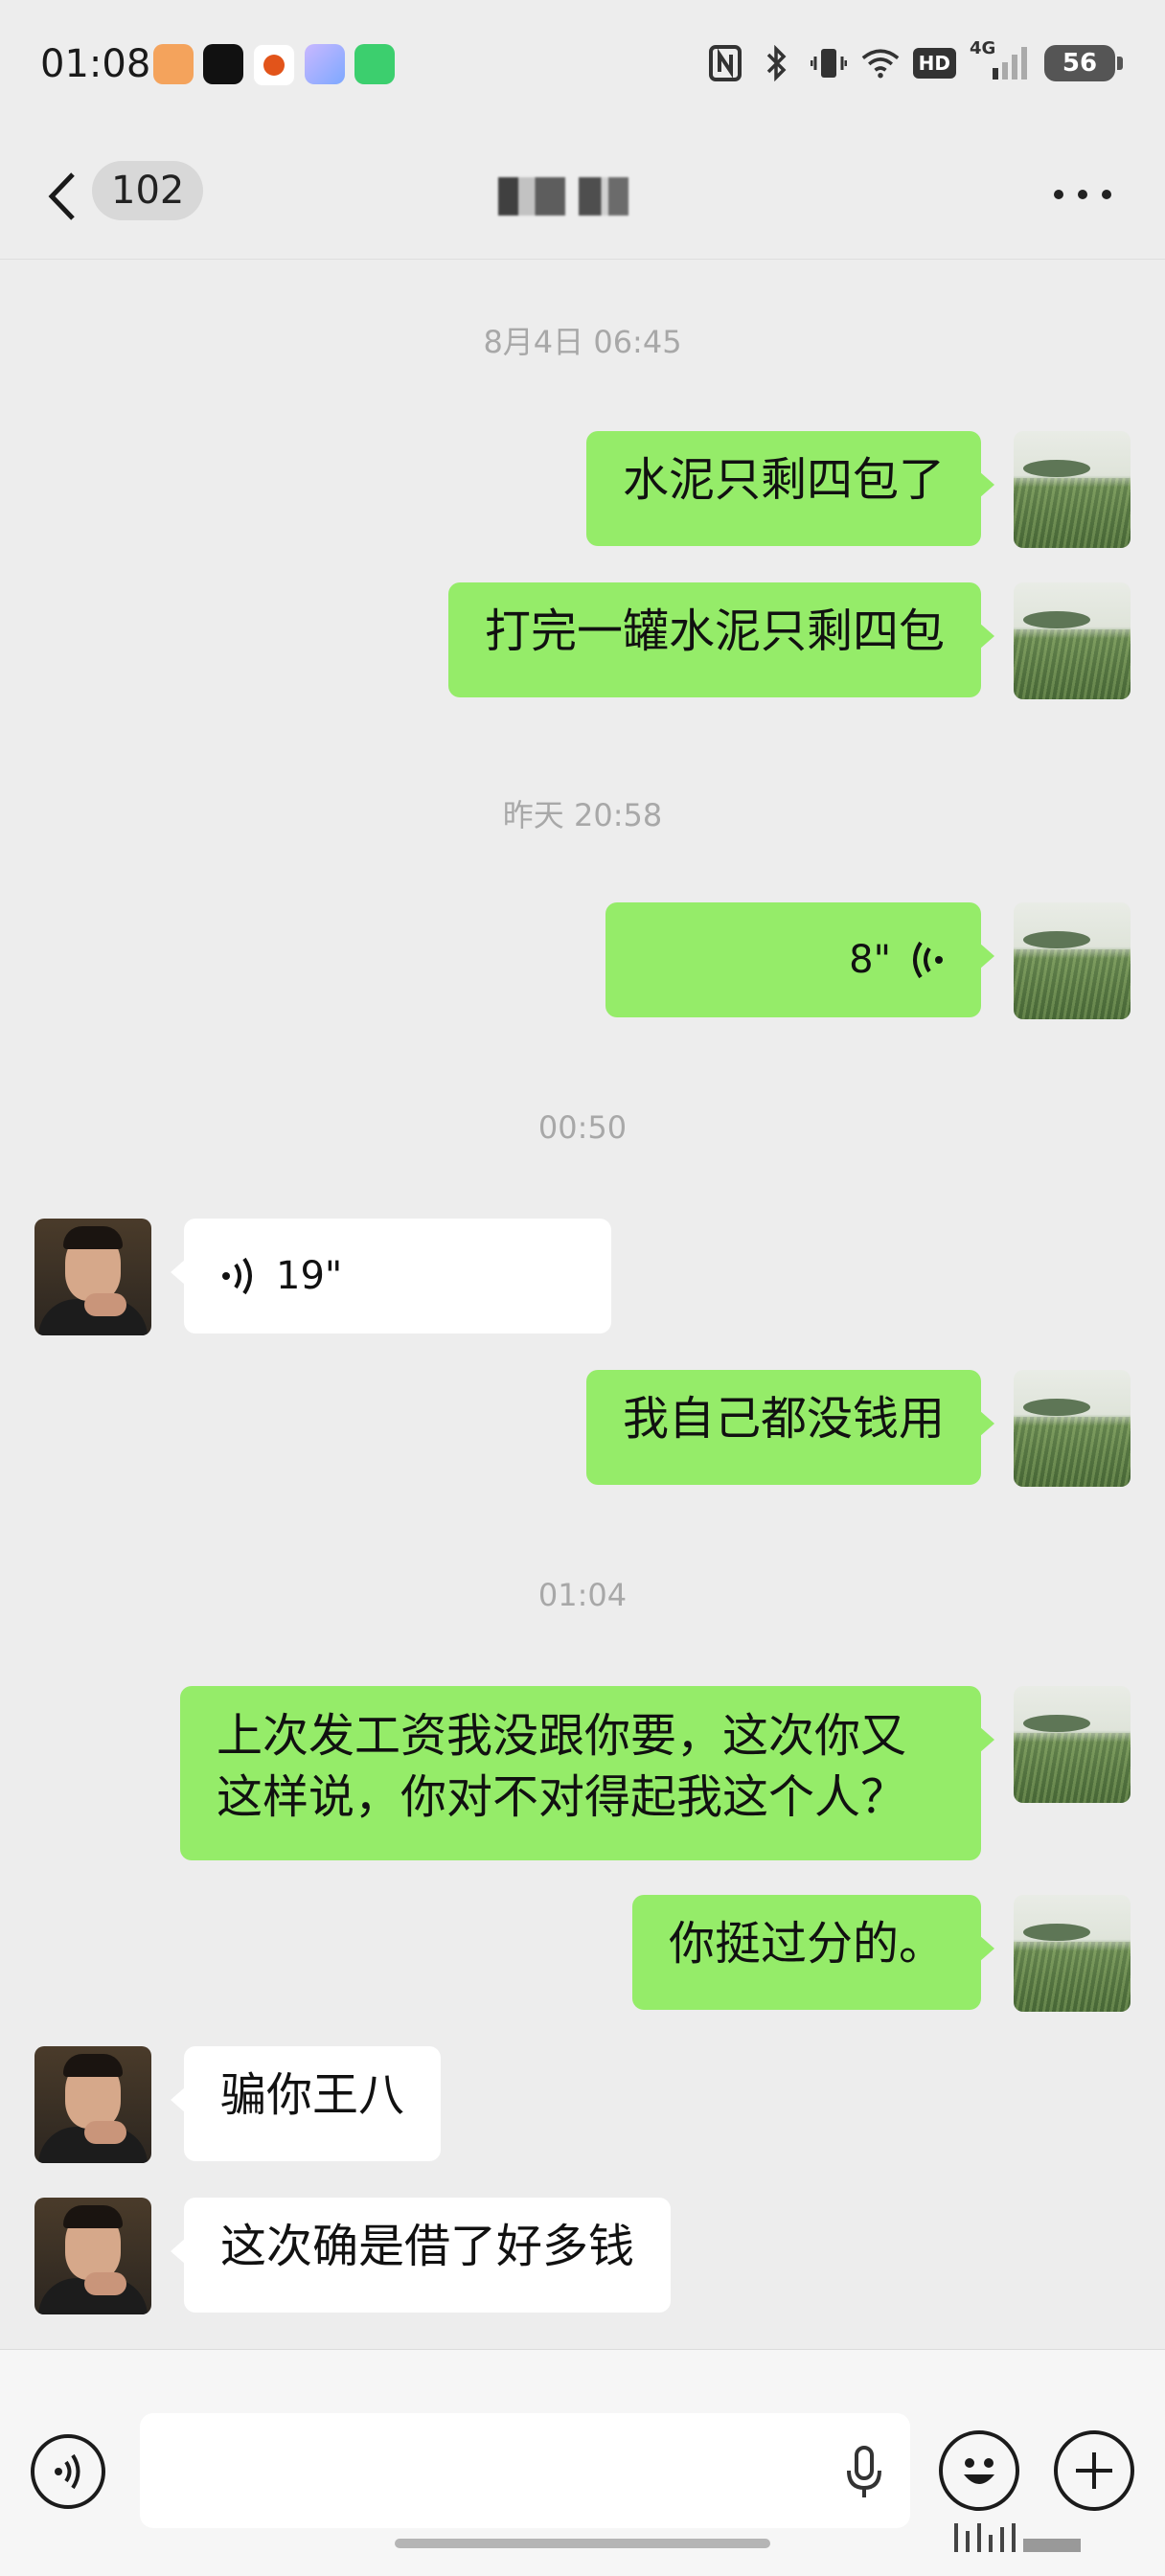  I want to click on sent-message: 你挺过分的。, so click(813, 1952).